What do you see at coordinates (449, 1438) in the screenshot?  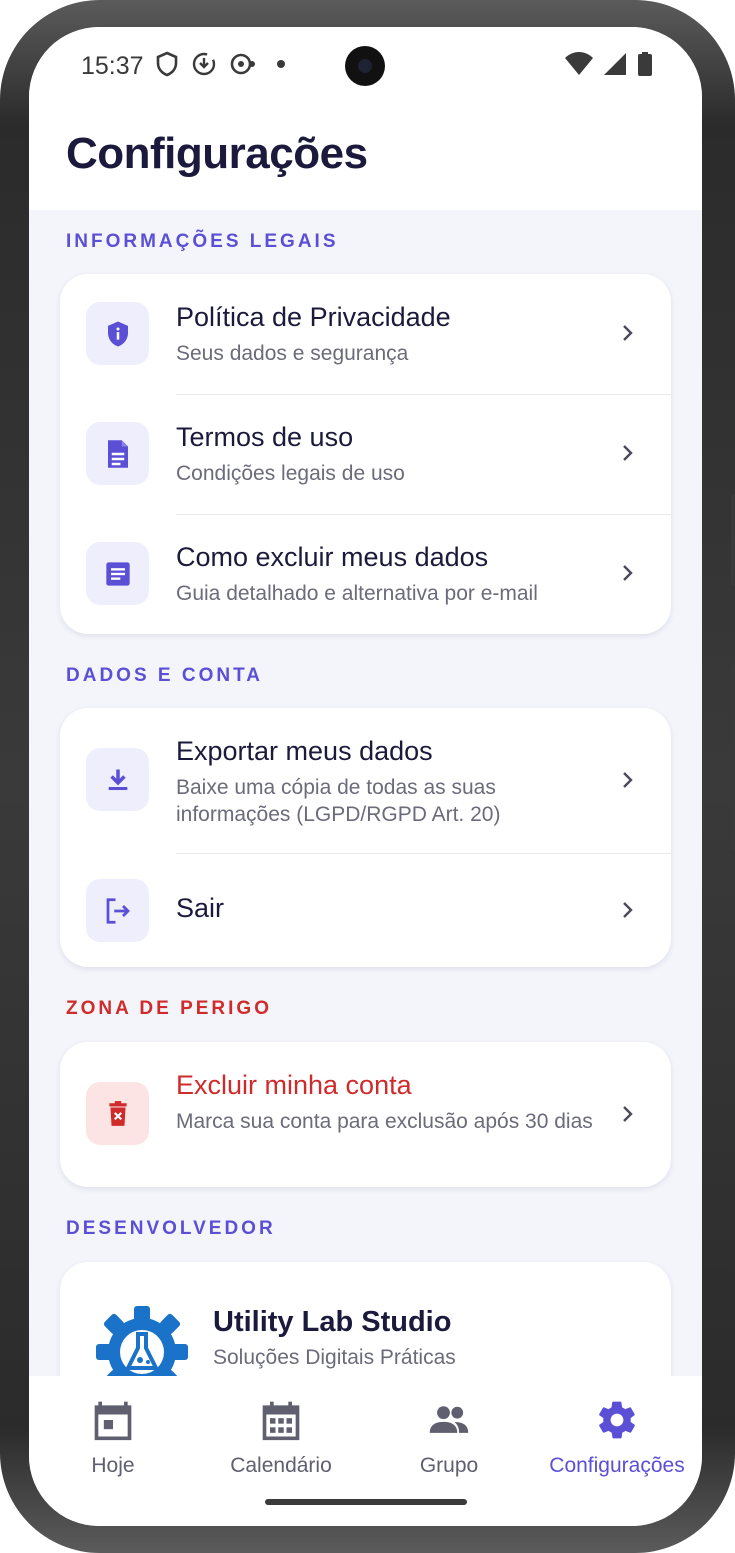 I see `nav-item-group: Grupo` at bounding box center [449, 1438].